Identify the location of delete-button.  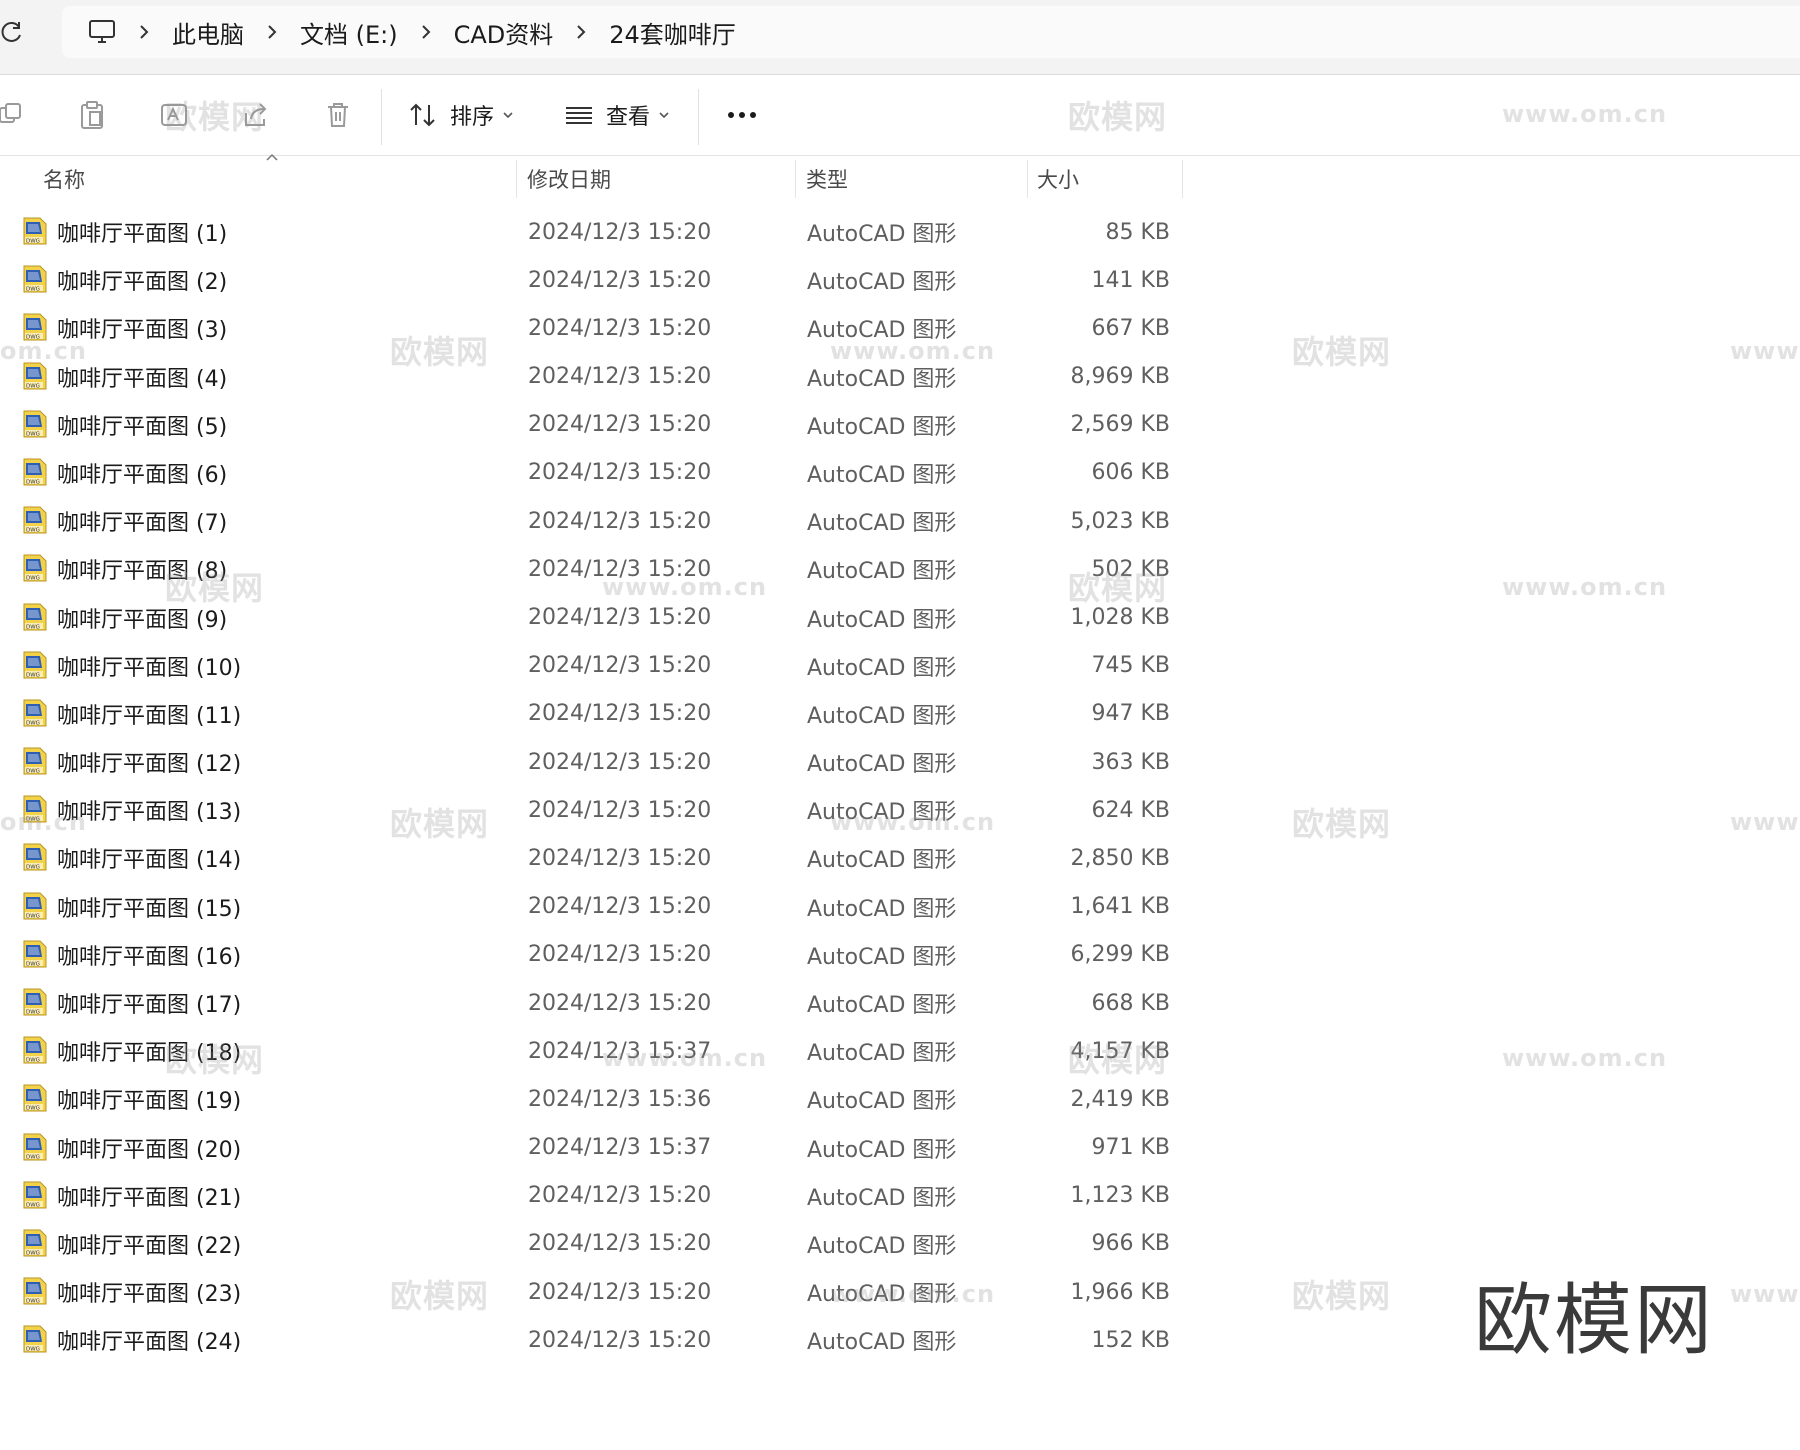
(338, 115).